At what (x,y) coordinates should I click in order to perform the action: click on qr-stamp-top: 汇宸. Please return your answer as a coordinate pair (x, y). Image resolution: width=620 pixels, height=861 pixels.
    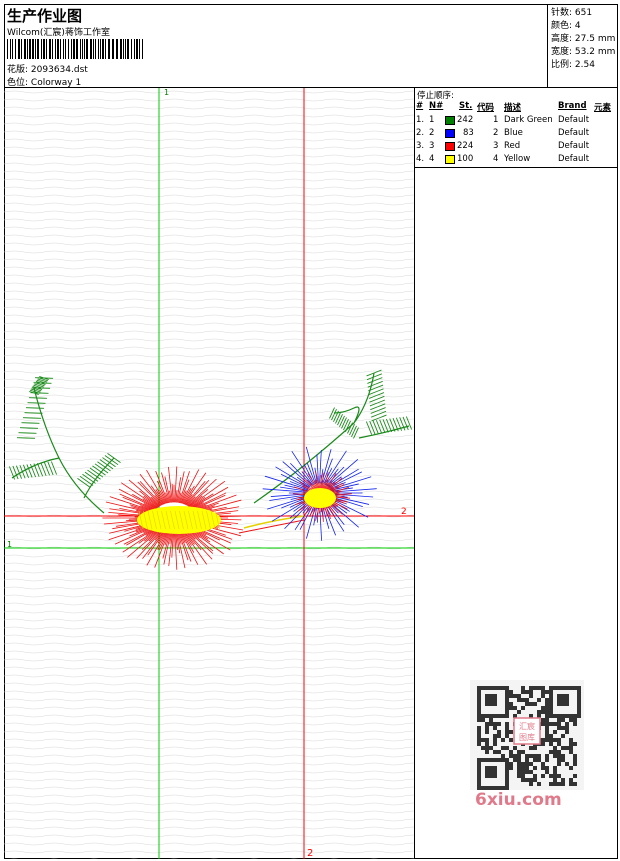
    Looking at the image, I should click on (527, 726).